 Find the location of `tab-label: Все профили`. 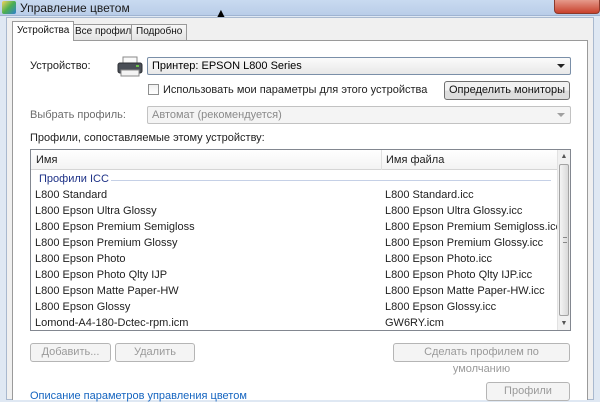

tab-label: Все профили is located at coordinates (106, 31).